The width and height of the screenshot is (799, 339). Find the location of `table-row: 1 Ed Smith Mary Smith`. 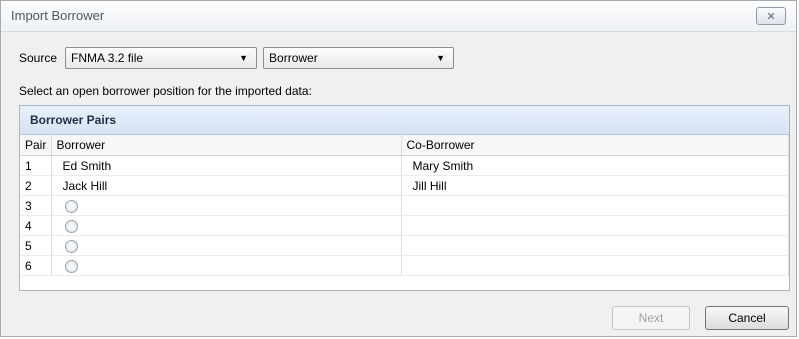

table-row: 1 Ed Smith Mary Smith is located at coordinates (404, 165).